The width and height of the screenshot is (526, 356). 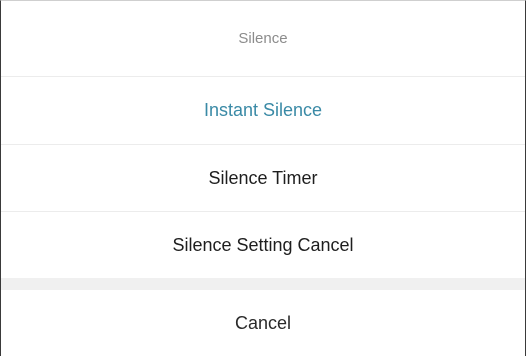 I want to click on silence-timer-label: Silence Timer, so click(x=263, y=177).